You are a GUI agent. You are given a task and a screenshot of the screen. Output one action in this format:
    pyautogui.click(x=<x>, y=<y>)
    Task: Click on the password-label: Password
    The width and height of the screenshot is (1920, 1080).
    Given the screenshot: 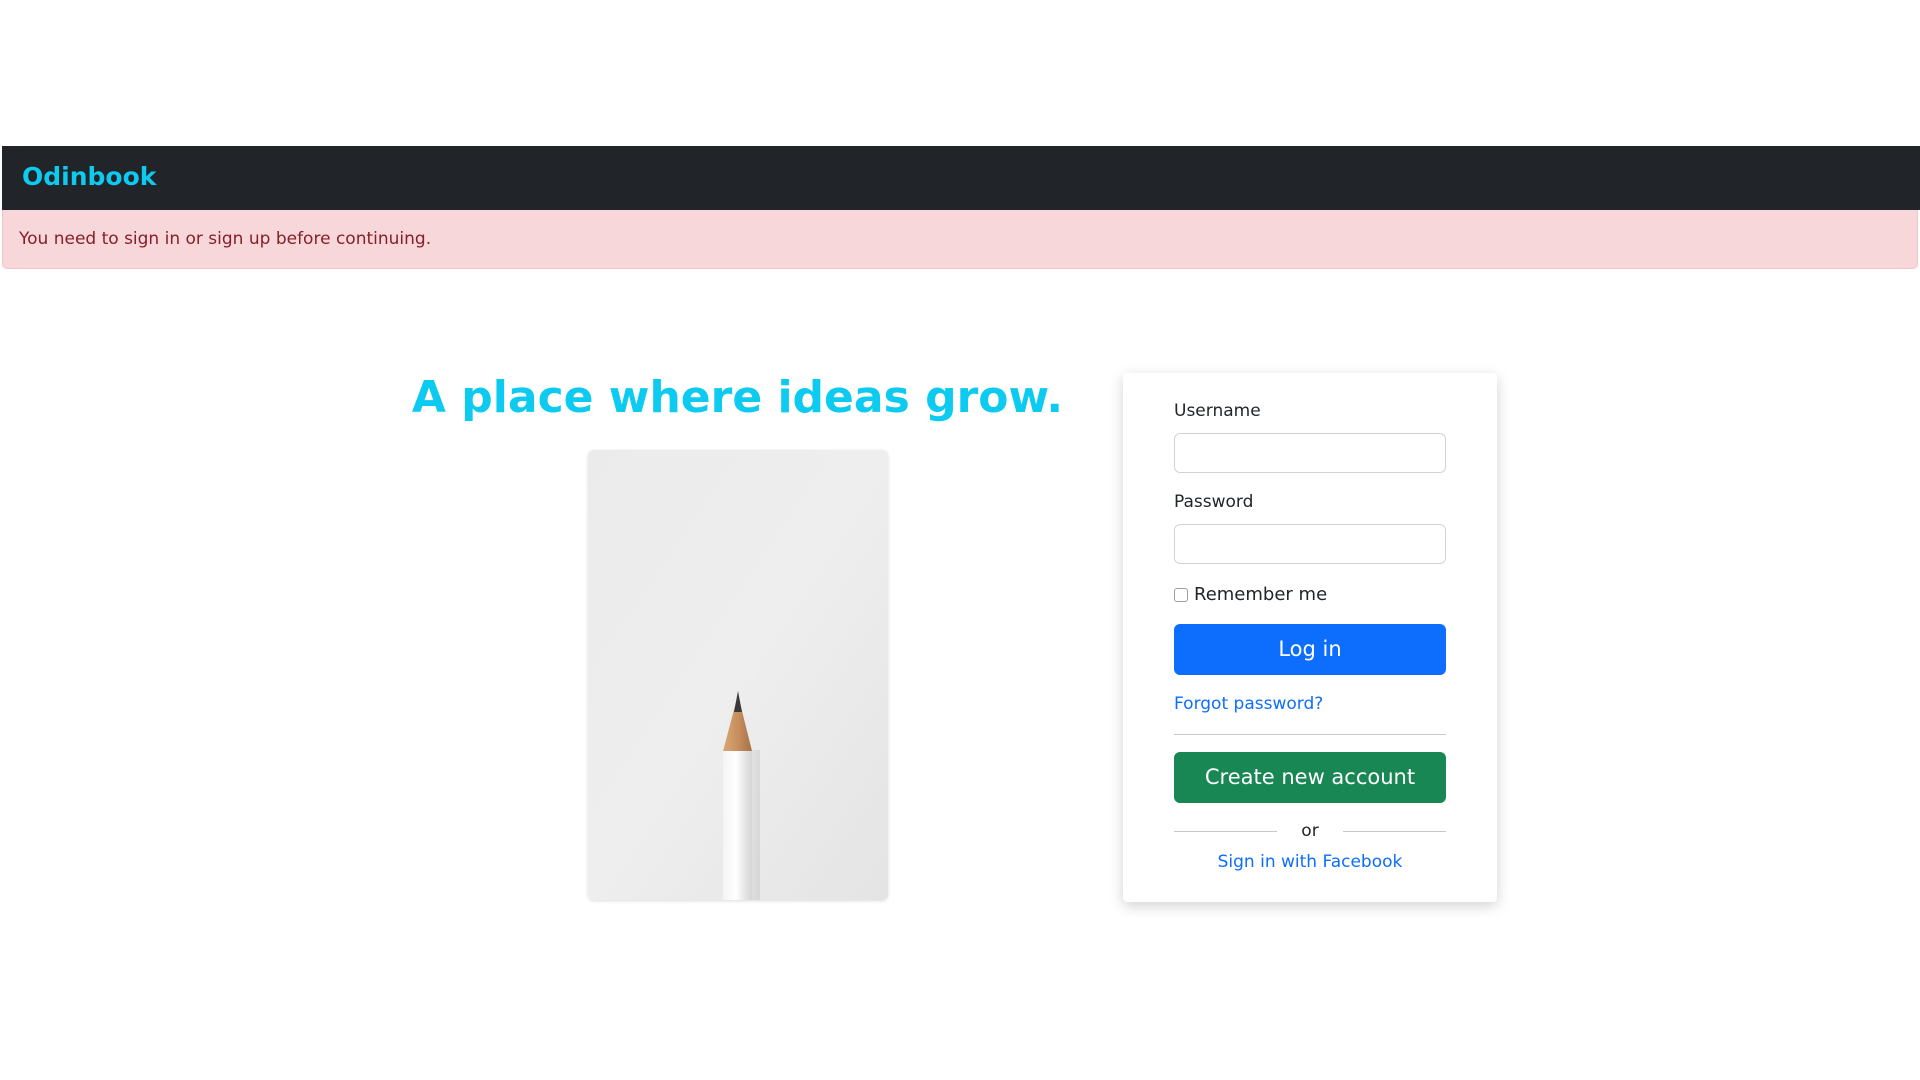 What is the action you would take?
    pyautogui.click(x=1214, y=502)
    